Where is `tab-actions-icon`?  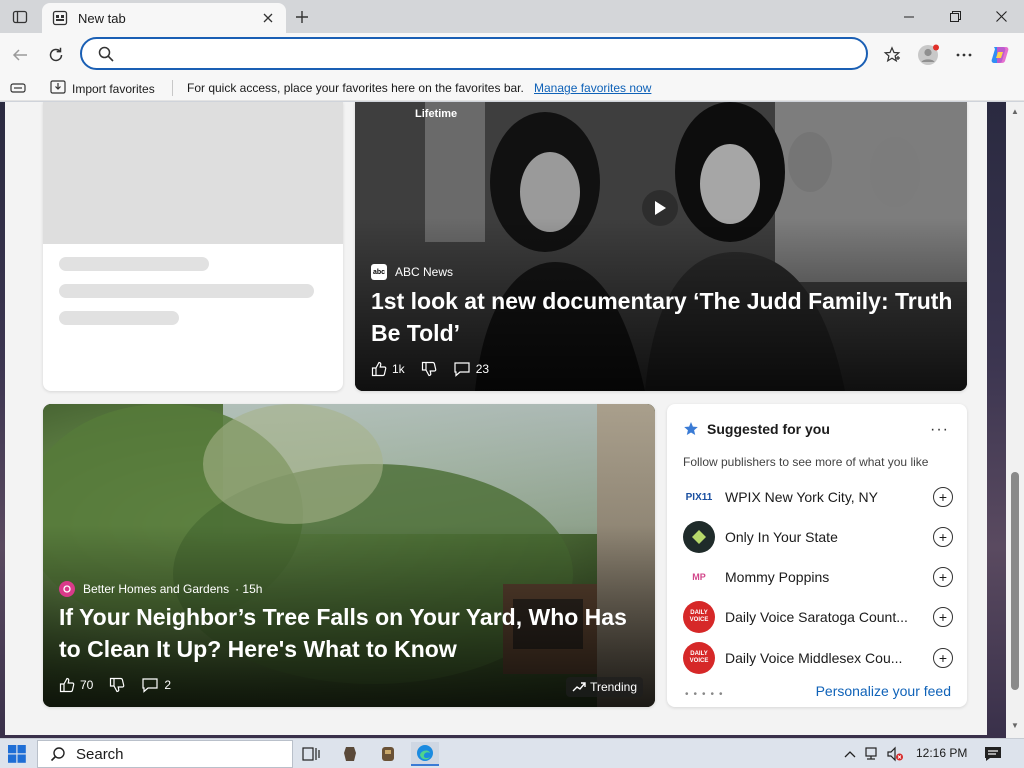
tab-actions-icon is located at coordinates (20, 17).